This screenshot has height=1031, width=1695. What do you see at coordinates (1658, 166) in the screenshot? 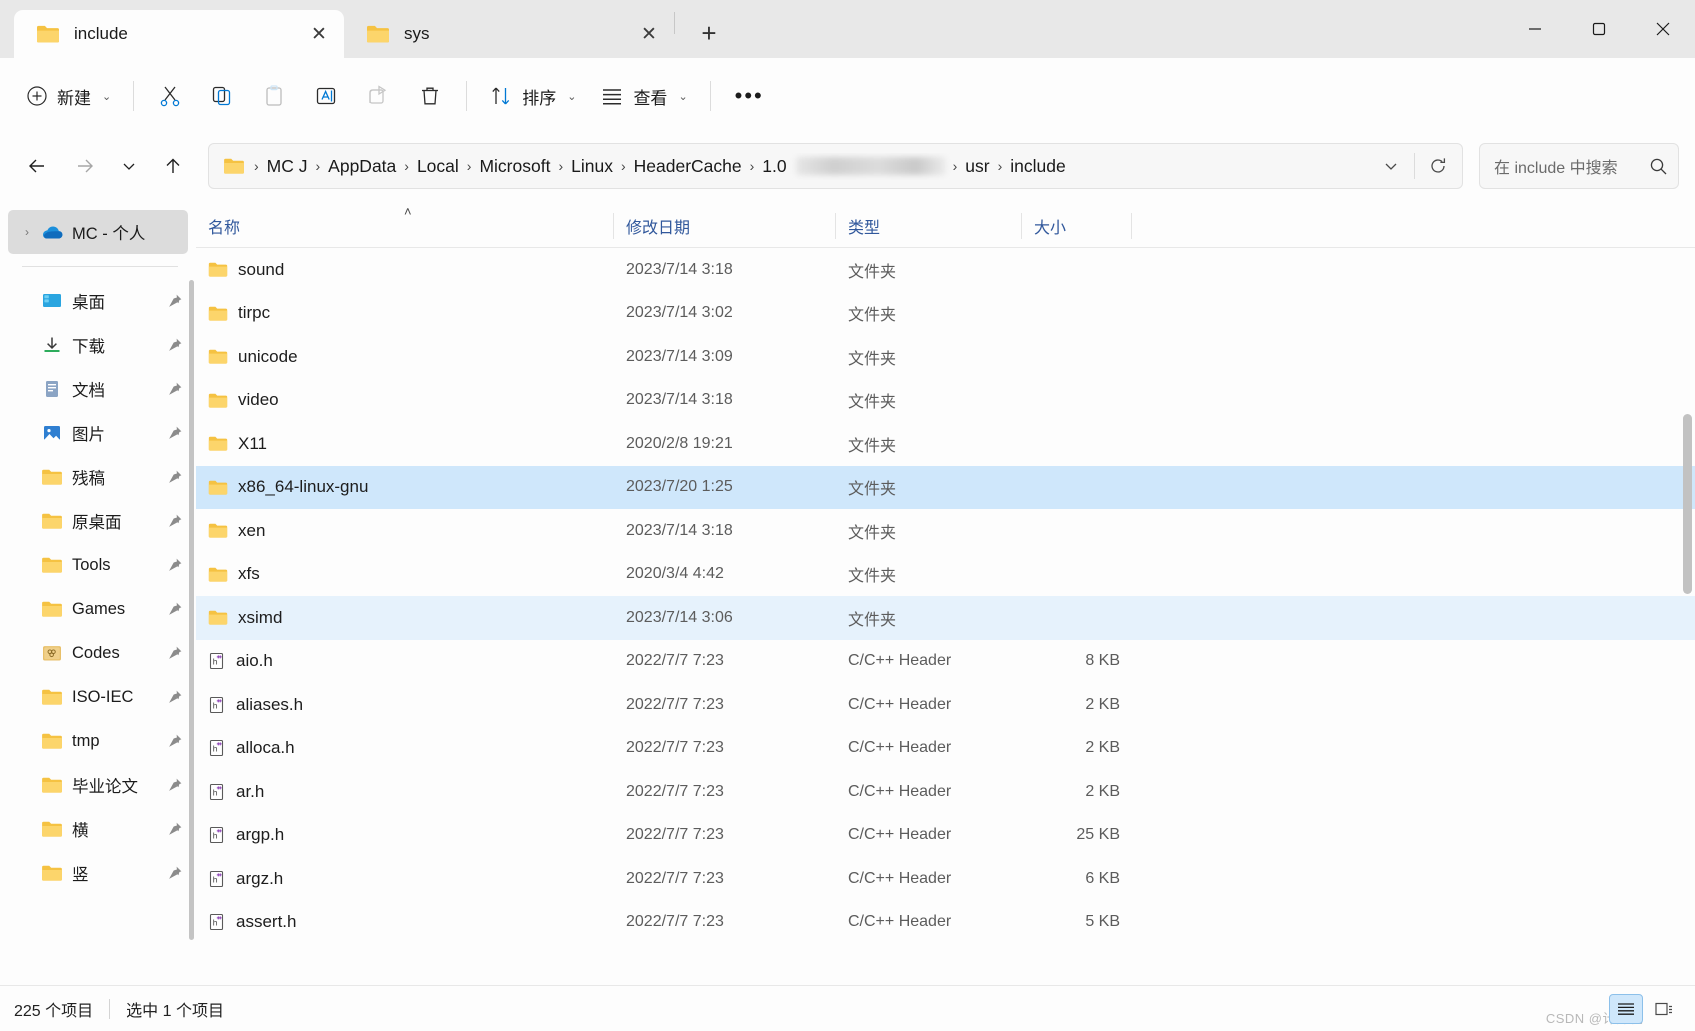
I see `search-icon` at bounding box center [1658, 166].